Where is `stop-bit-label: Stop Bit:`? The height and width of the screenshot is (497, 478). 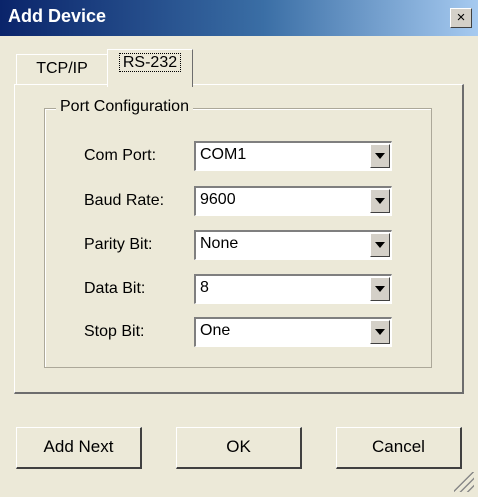 stop-bit-label: Stop Bit: is located at coordinates (114, 331).